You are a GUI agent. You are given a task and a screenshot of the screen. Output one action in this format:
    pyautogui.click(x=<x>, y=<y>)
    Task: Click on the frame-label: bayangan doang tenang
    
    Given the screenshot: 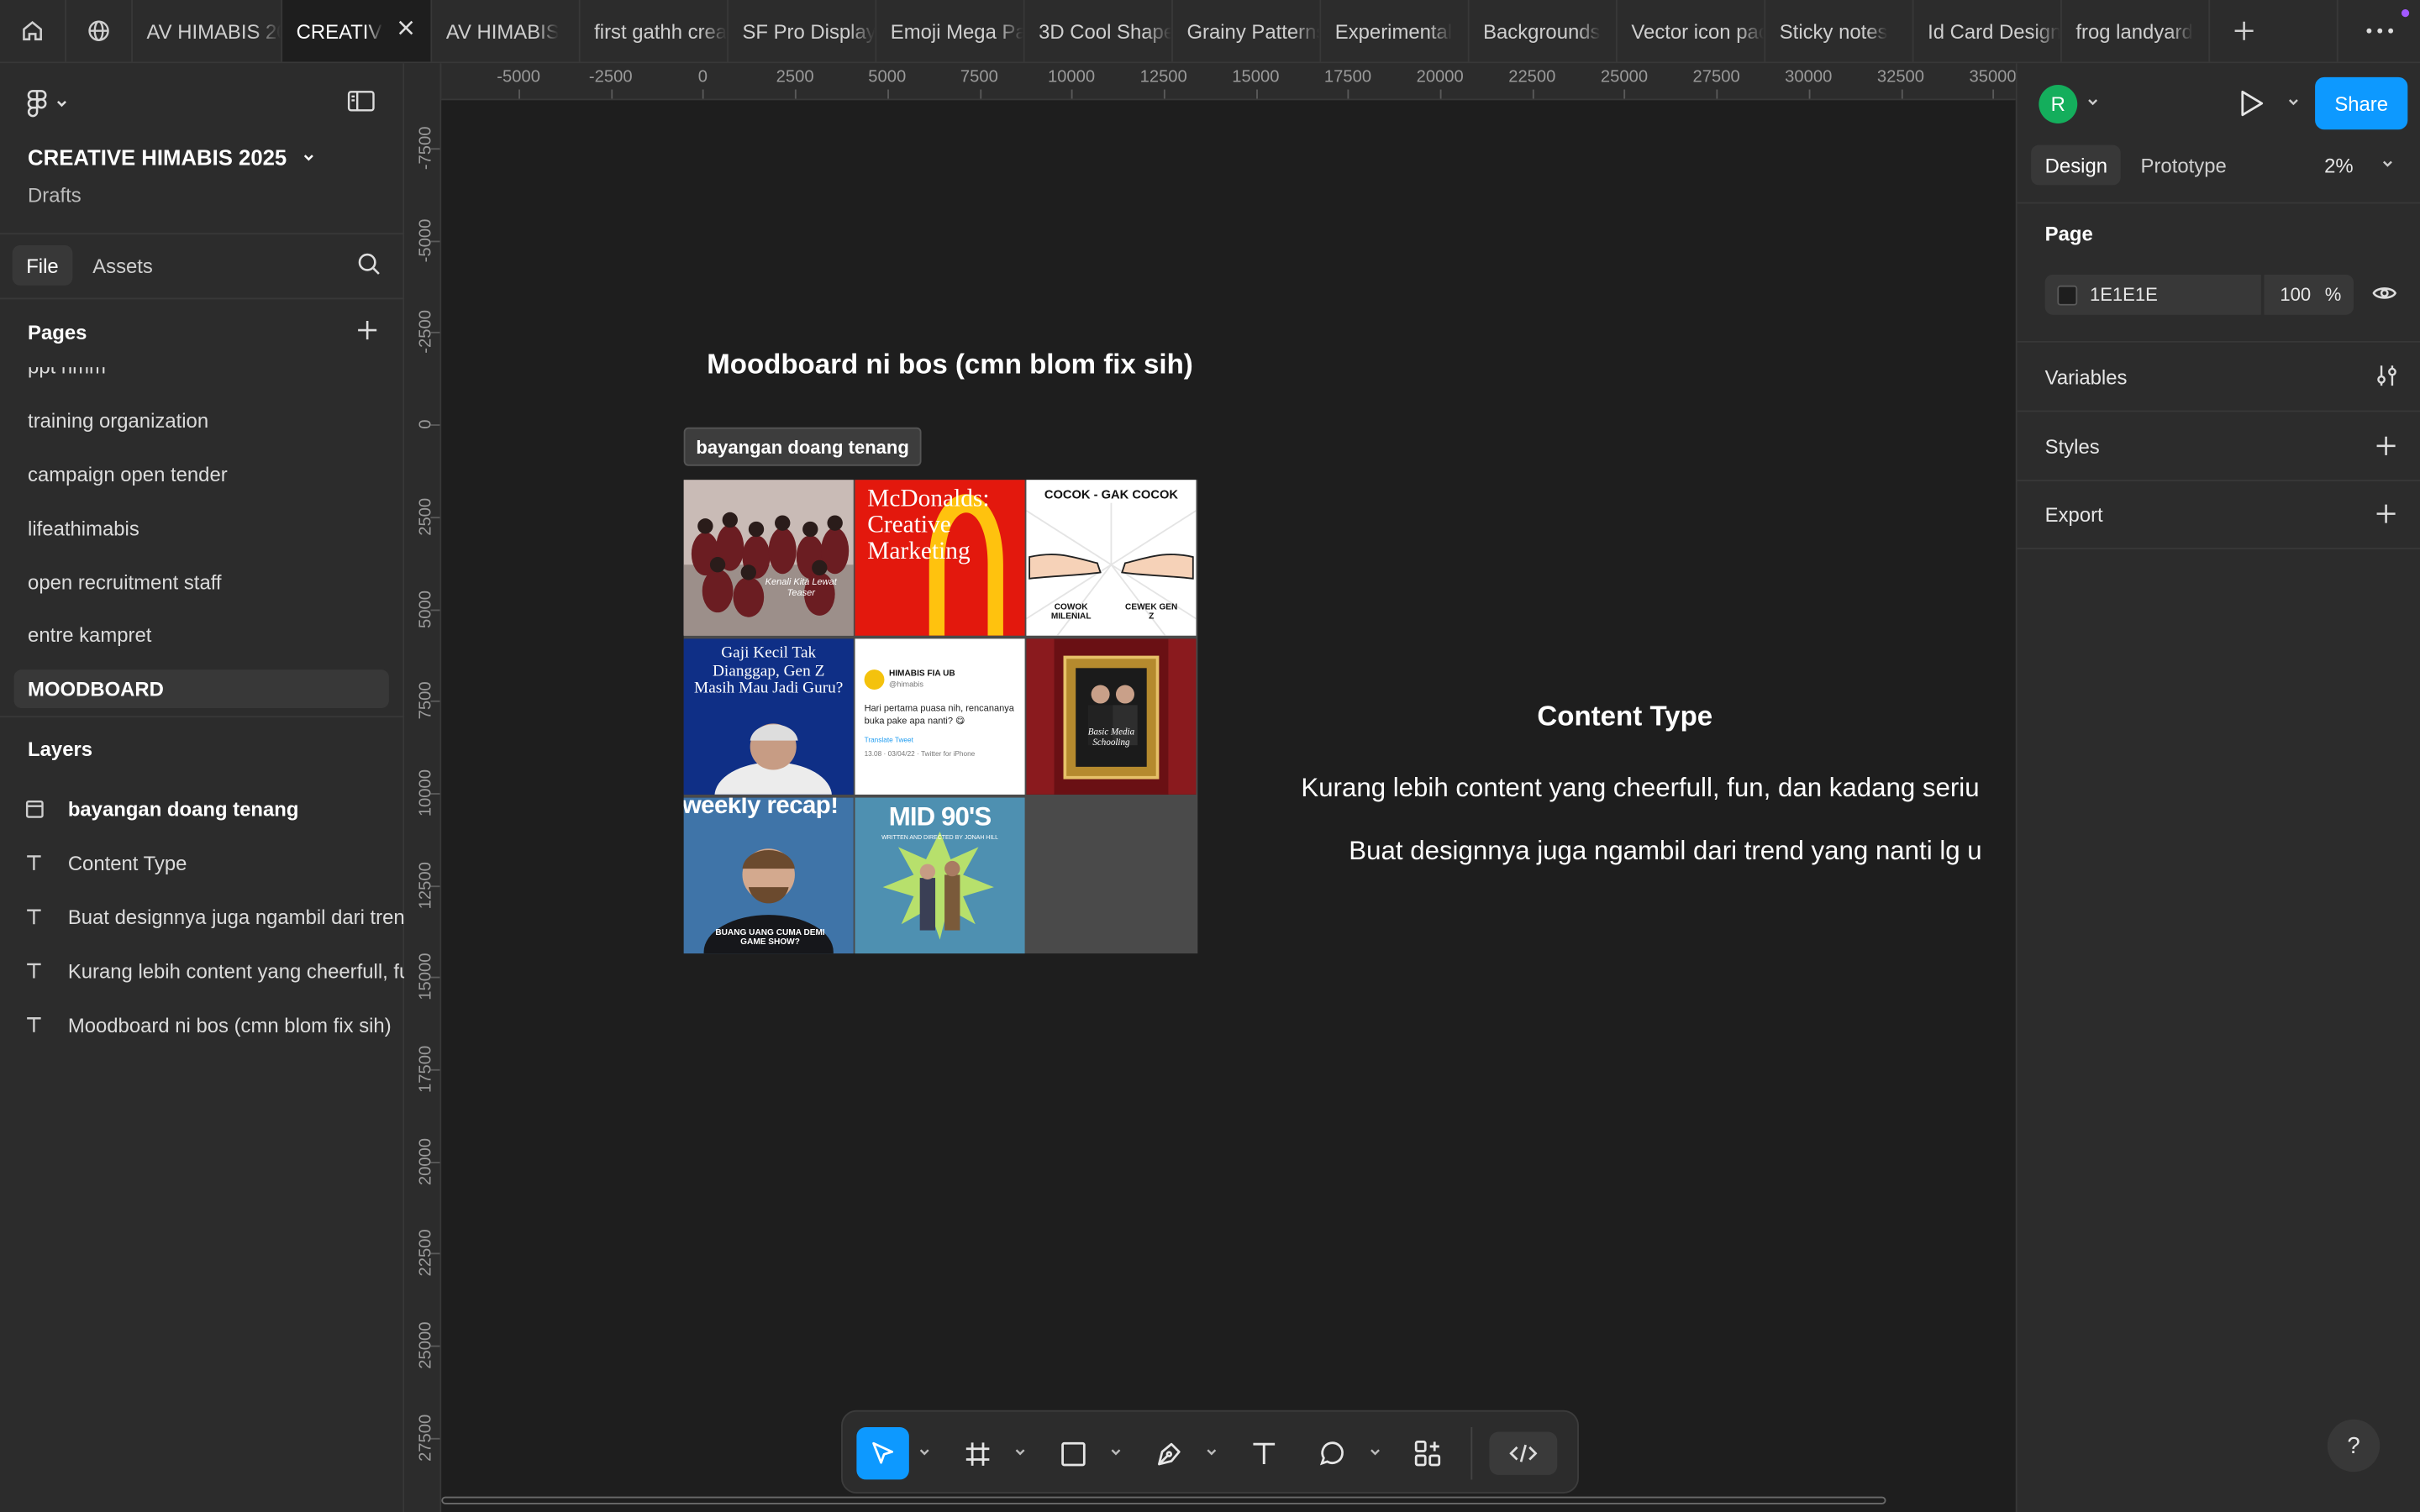 What is the action you would take?
    pyautogui.click(x=802, y=446)
    